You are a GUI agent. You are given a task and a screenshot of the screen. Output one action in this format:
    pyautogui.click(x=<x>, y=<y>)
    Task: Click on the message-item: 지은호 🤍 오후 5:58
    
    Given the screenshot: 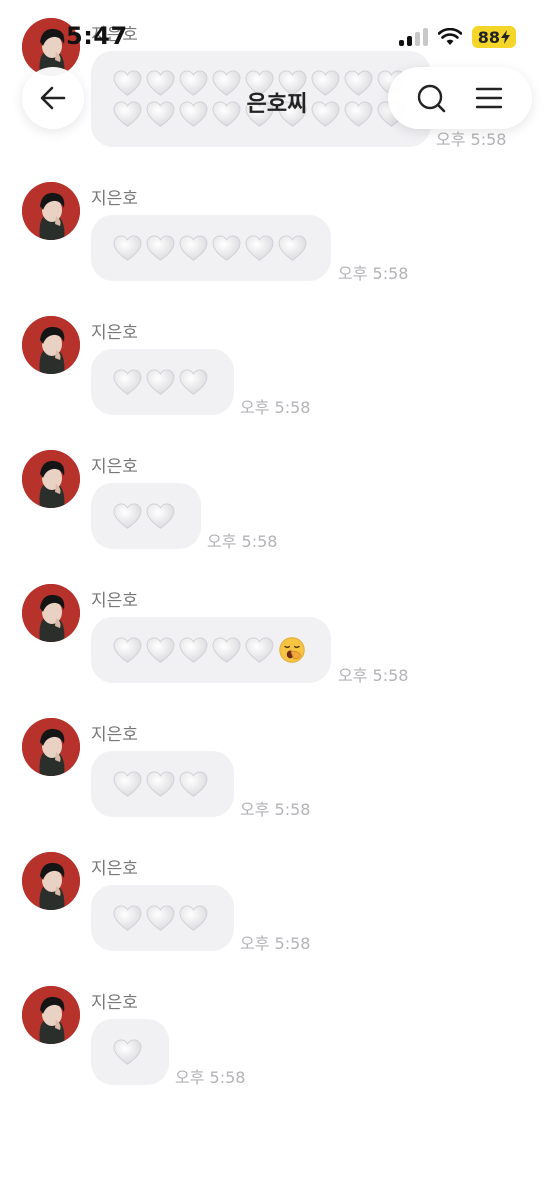 What is the action you would take?
    pyautogui.click(x=277, y=1053)
    